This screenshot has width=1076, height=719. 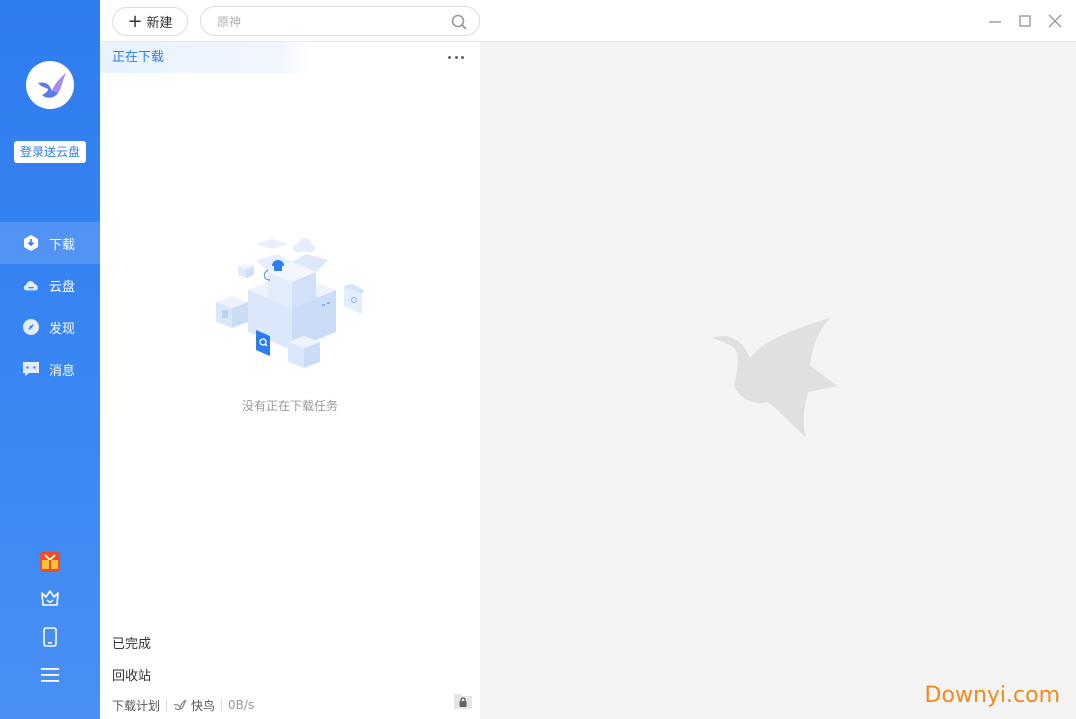 What do you see at coordinates (290, 303) in the screenshot?
I see `empty-box-illustration` at bounding box center [290, 303].